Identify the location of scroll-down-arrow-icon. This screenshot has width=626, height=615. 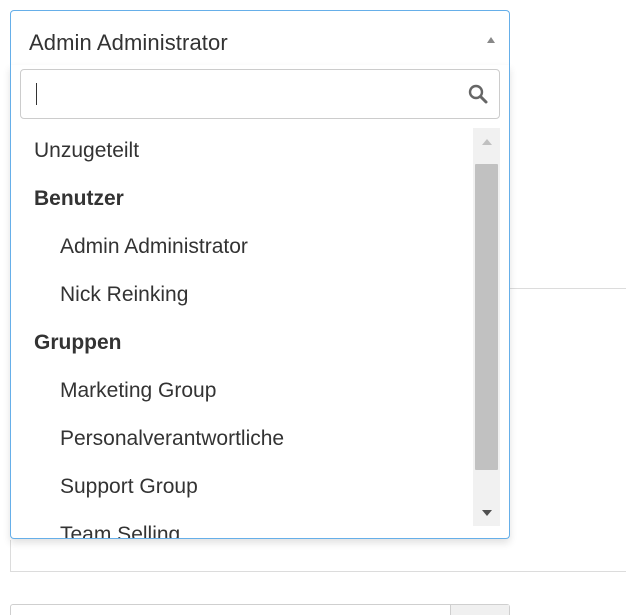
(486, 512).